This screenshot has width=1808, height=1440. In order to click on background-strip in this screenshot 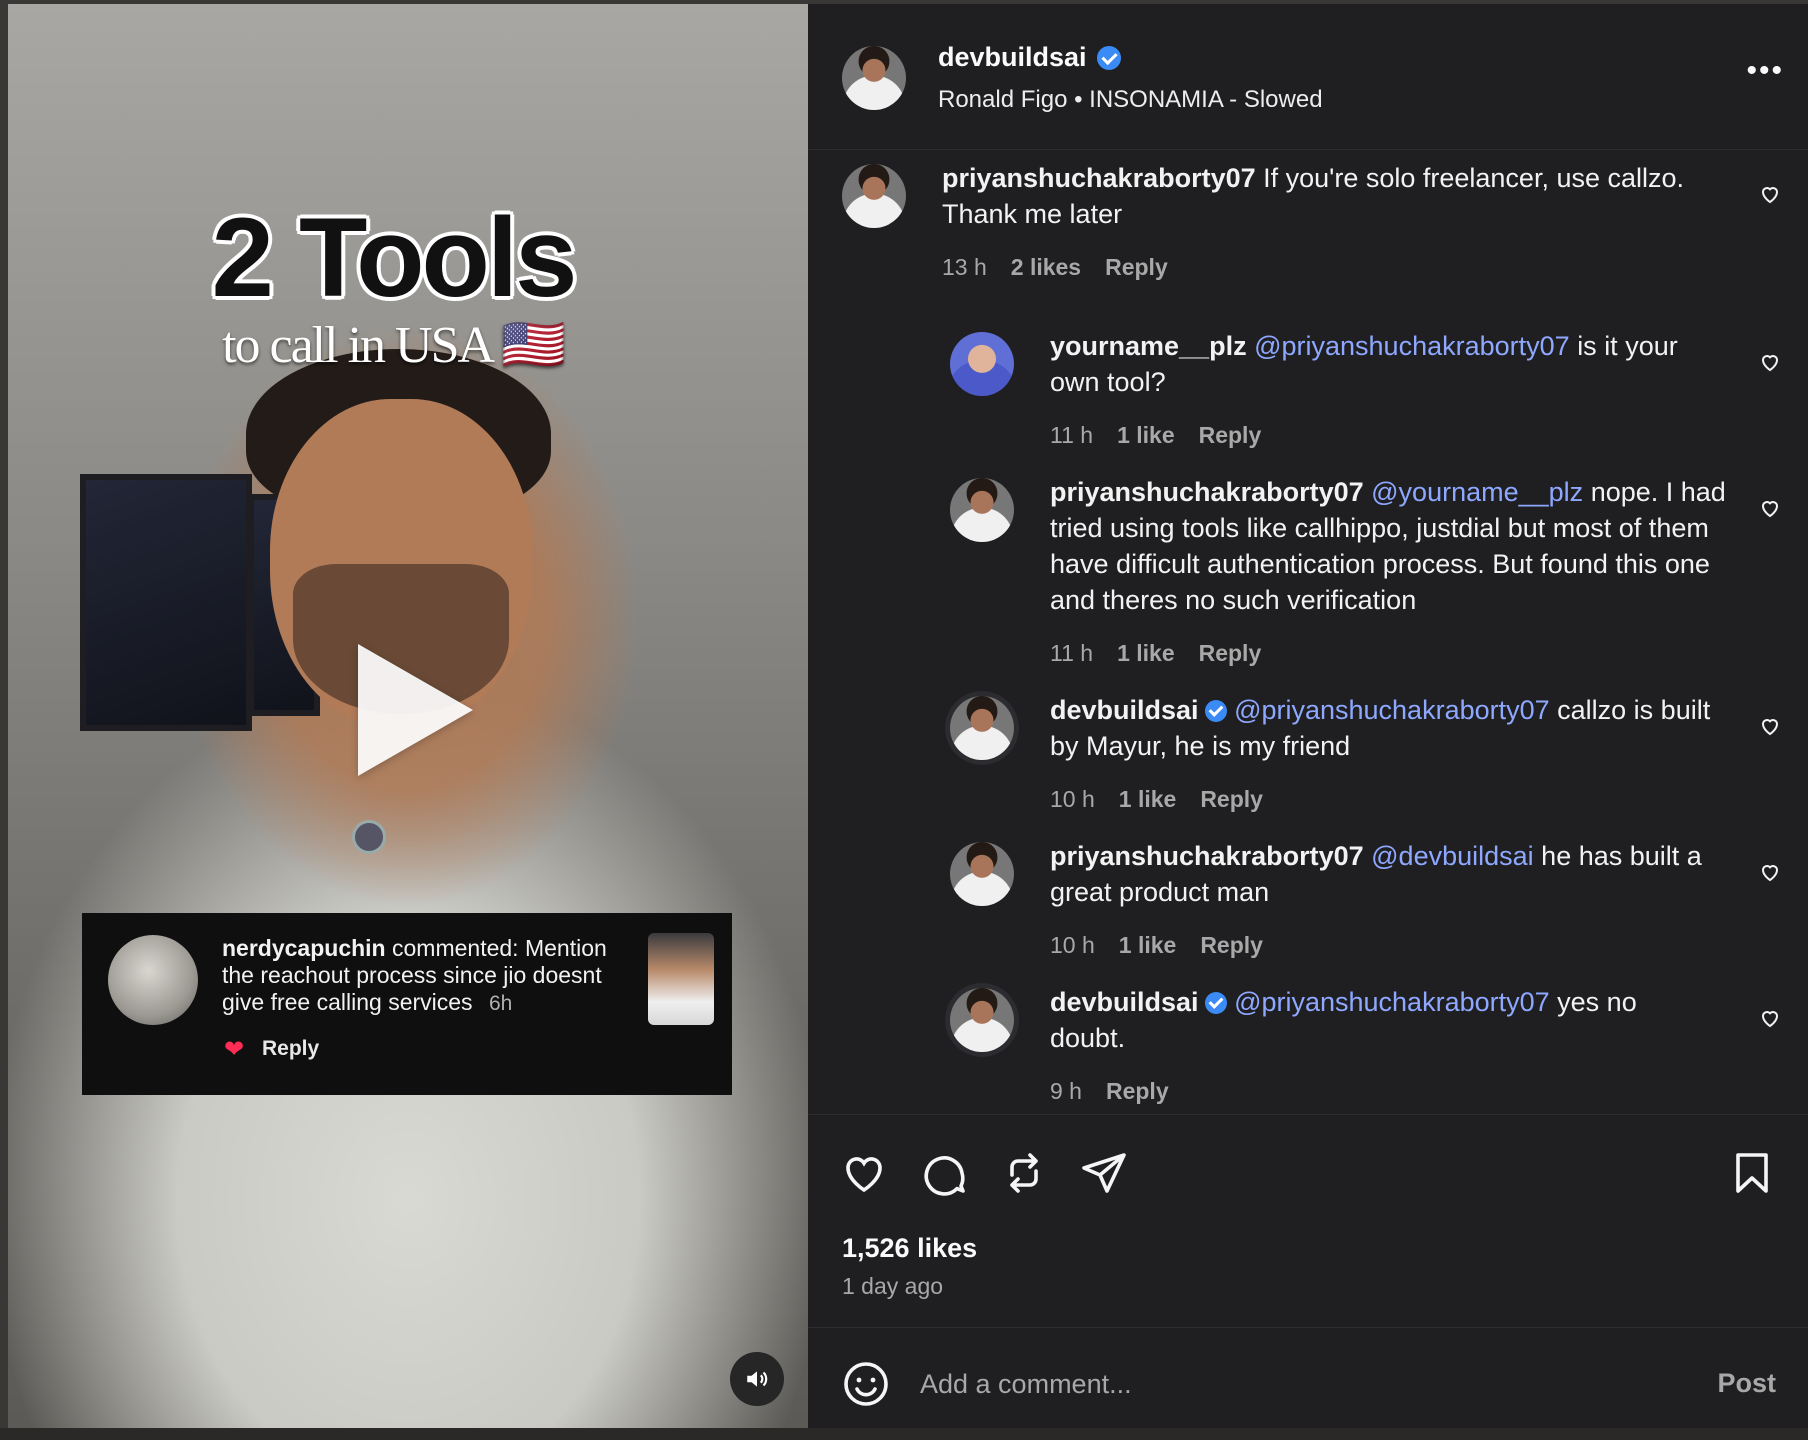, I will do `click(904, 1434)`.